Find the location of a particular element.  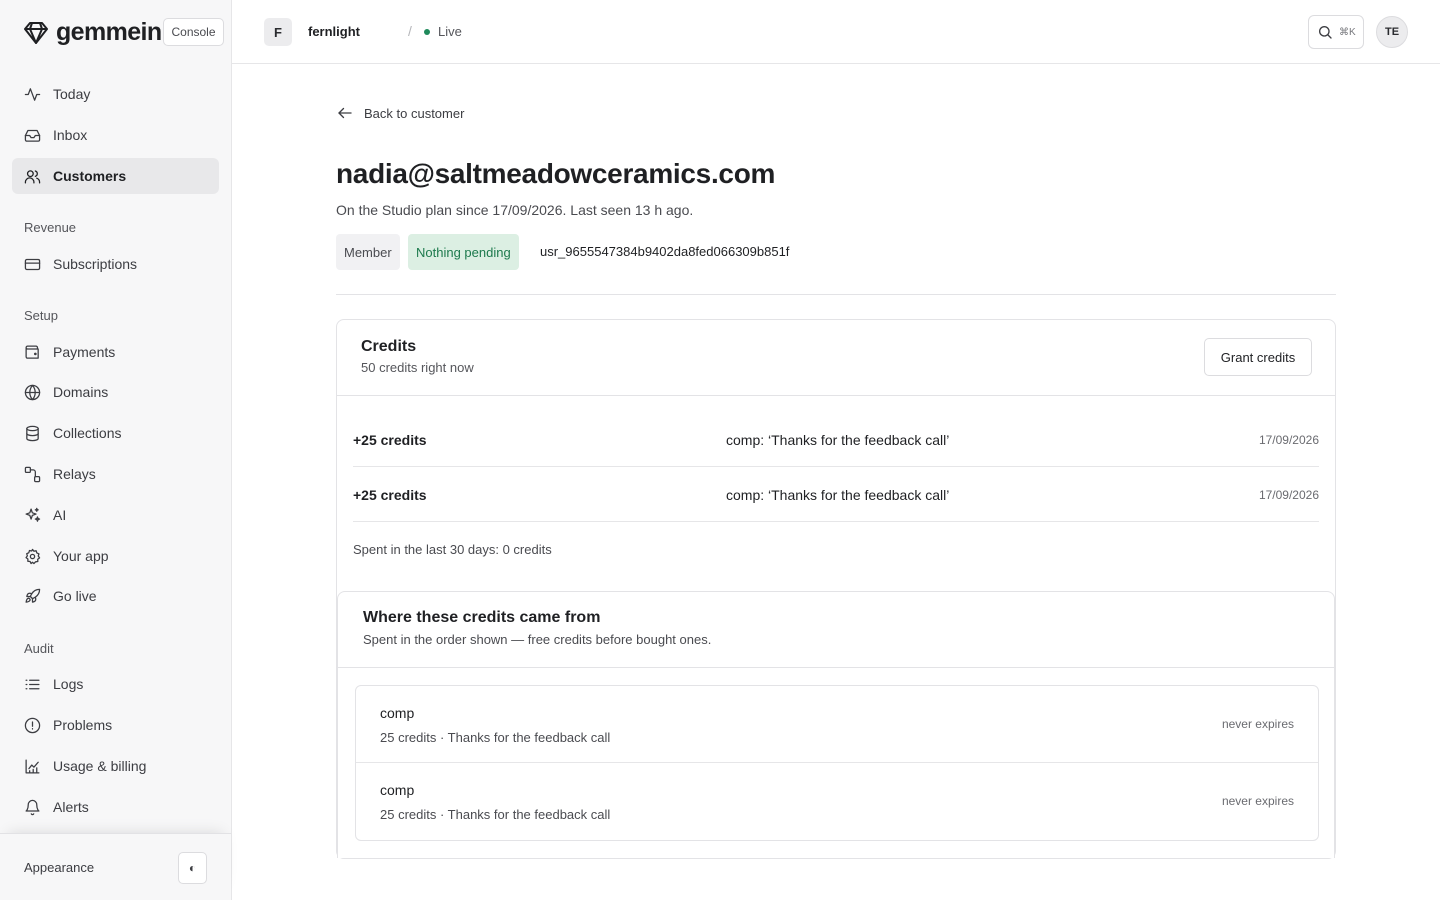

search-shortcut: ⌘K is located at coordinates (1347, 32).